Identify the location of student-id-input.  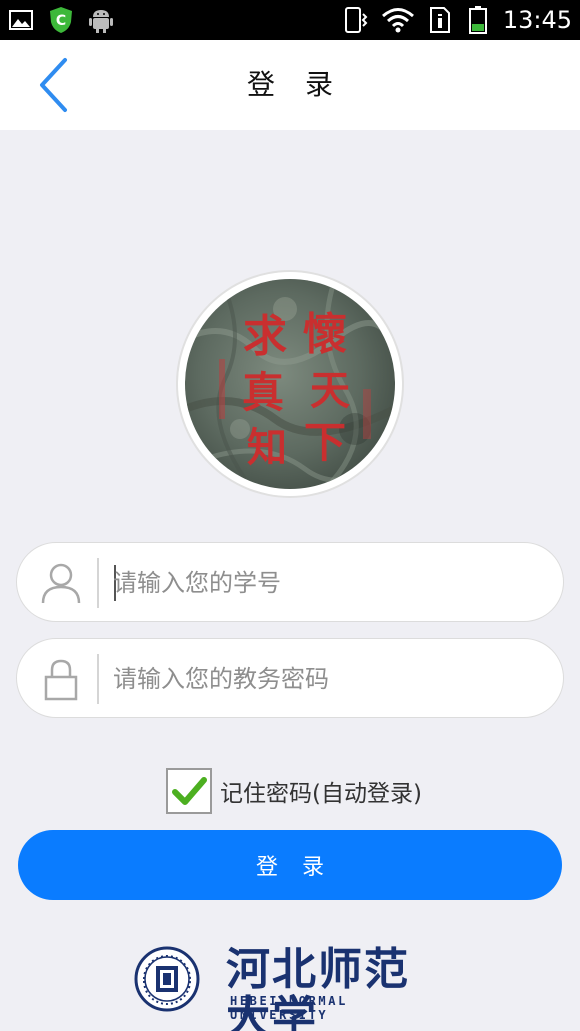
(328, 583).